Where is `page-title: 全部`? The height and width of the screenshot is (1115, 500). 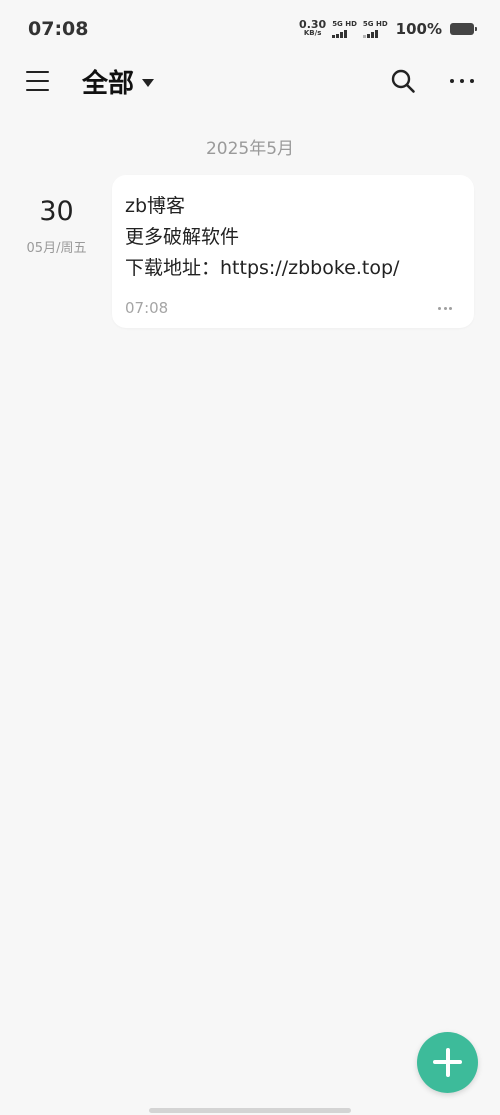 page-title: 全部 is located at coordinates (108, 84).